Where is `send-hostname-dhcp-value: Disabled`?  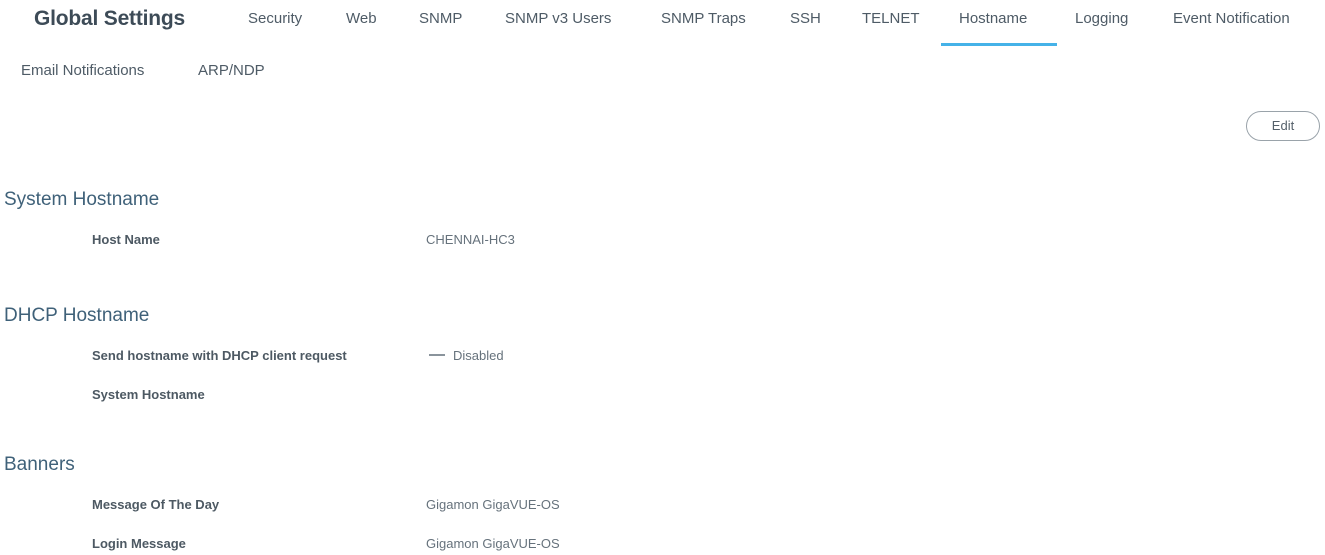
send-hostname-dhcp-value: Disabled is located at coordinates (466, 355).